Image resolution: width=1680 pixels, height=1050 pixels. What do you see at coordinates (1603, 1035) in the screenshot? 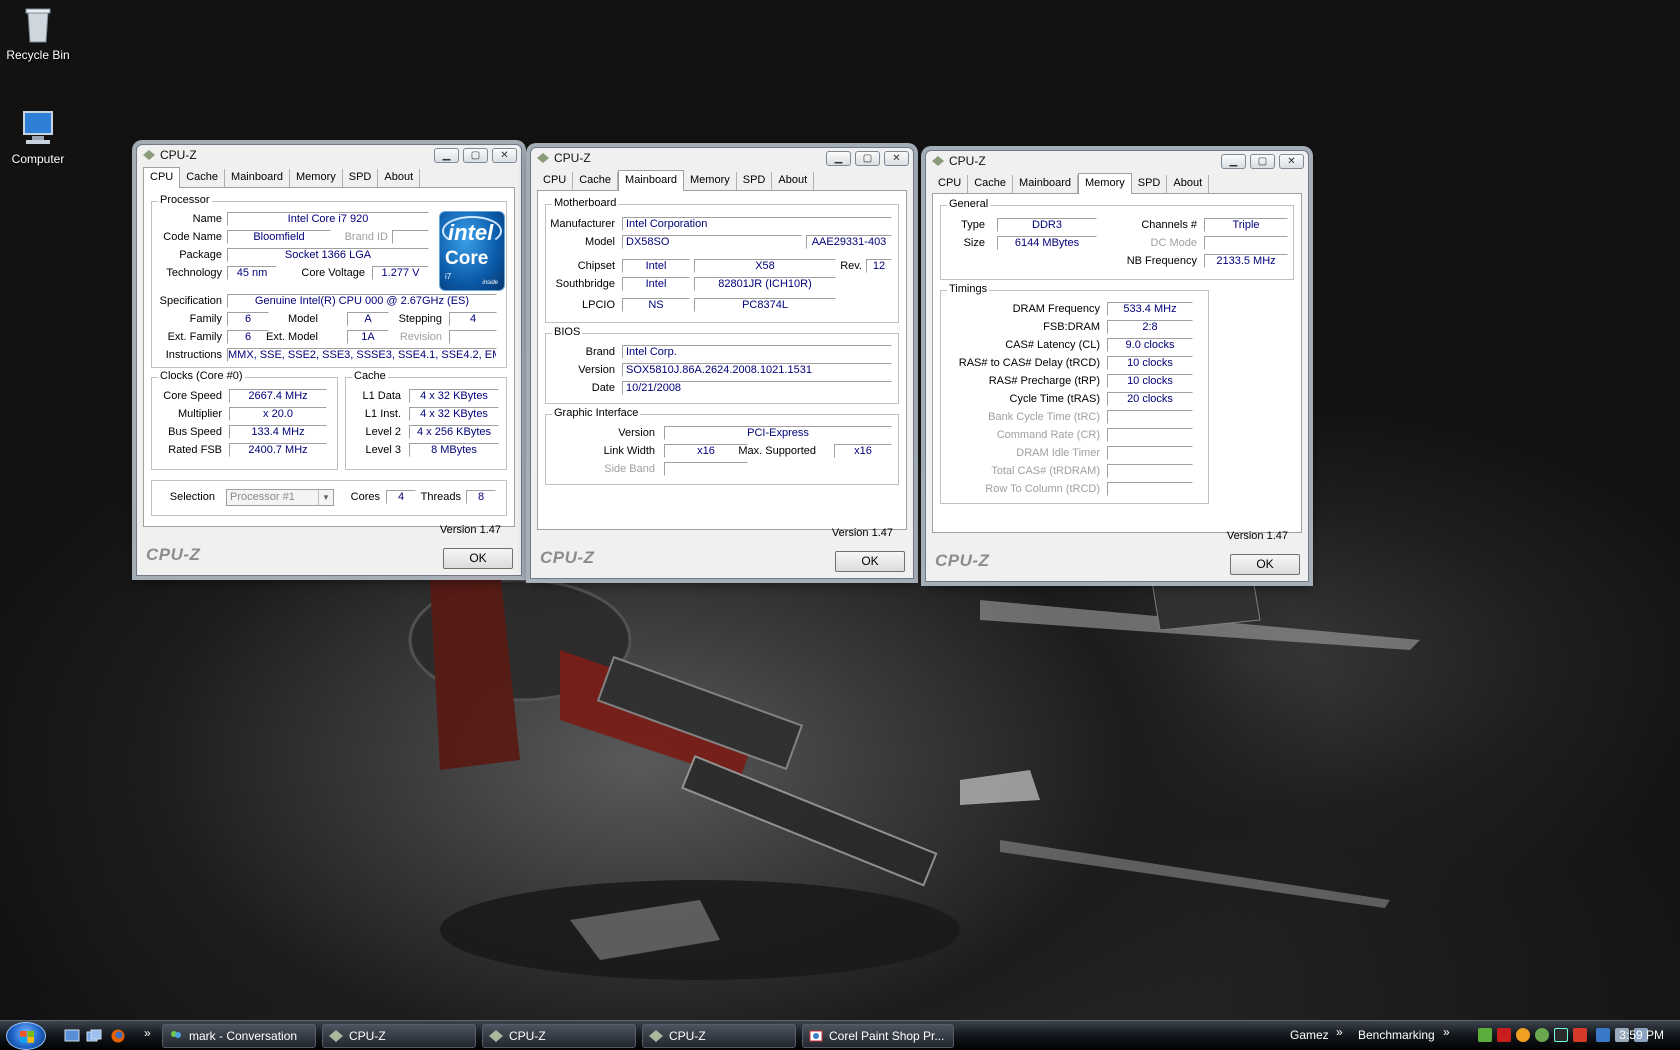
I see `display-settings-icon` at bounding box center [1603, 1035].